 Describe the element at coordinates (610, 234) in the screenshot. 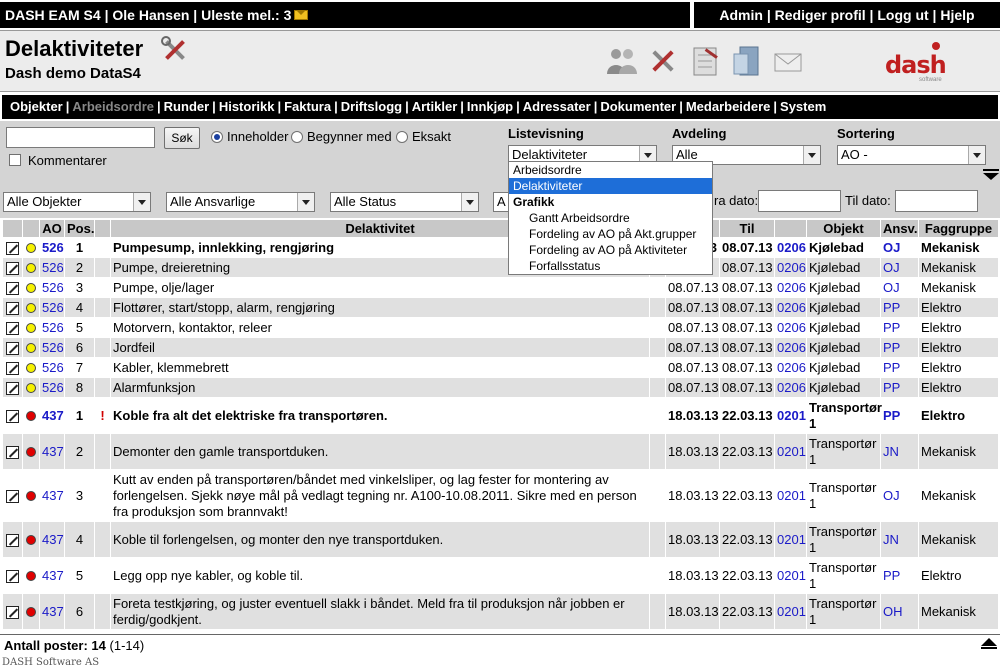

I see `dropdown-option: Fordeling av AO på Akt.grupper` at that location.